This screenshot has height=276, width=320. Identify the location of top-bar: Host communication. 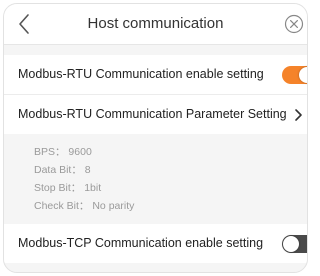
(155, 24).